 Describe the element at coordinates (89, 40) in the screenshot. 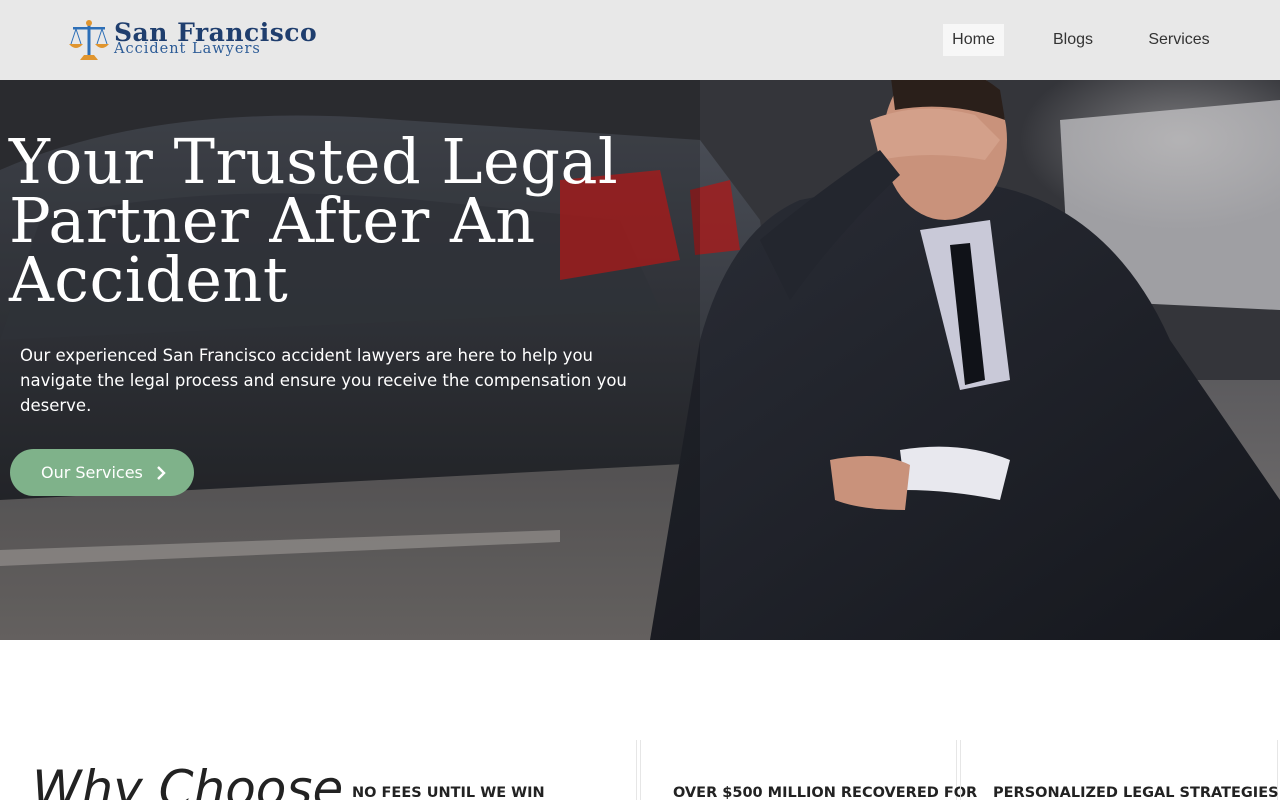

I see `scales-of-justice-icon` at that location.